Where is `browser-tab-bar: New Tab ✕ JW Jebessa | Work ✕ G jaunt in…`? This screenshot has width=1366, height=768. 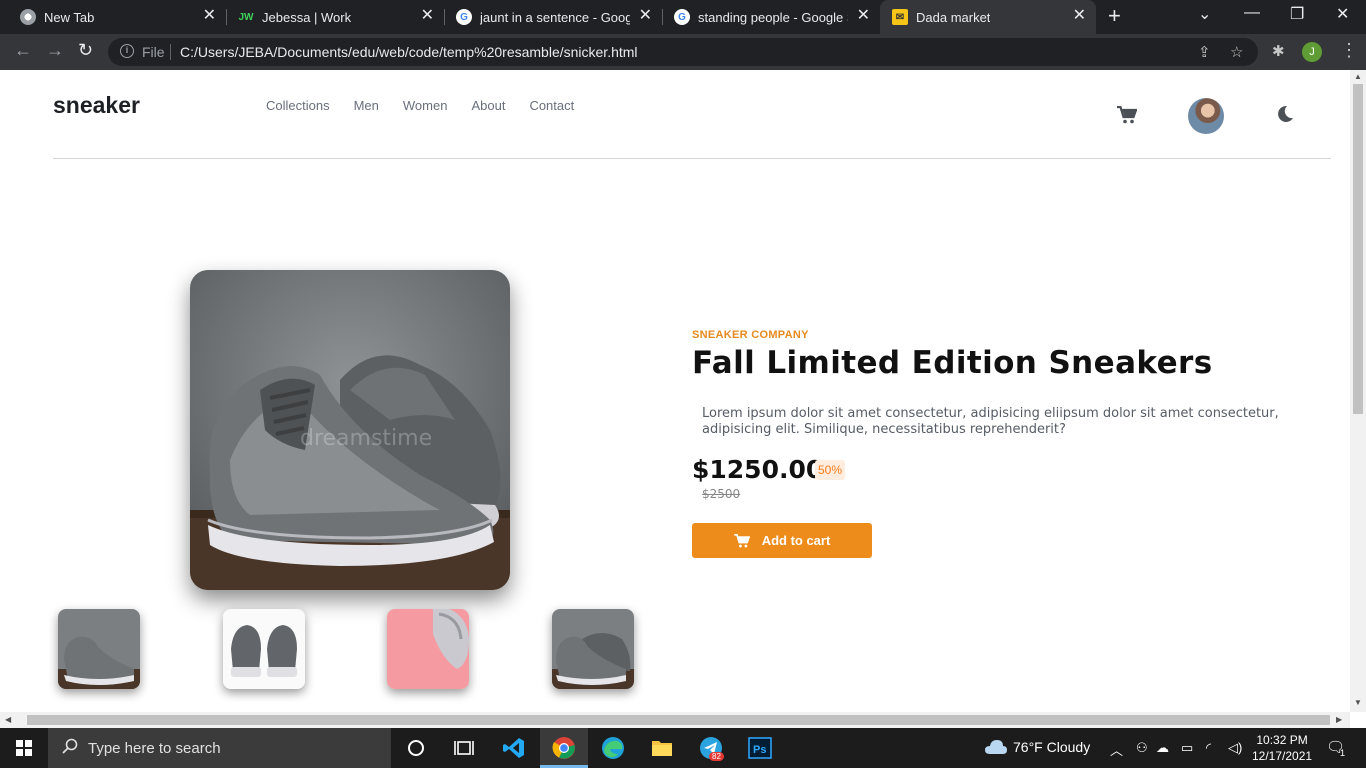 browser-tab-bar: New Tab ✕ JW Jebessa | Work ✕ G jaunt in… is located at coordinates (683, 17).